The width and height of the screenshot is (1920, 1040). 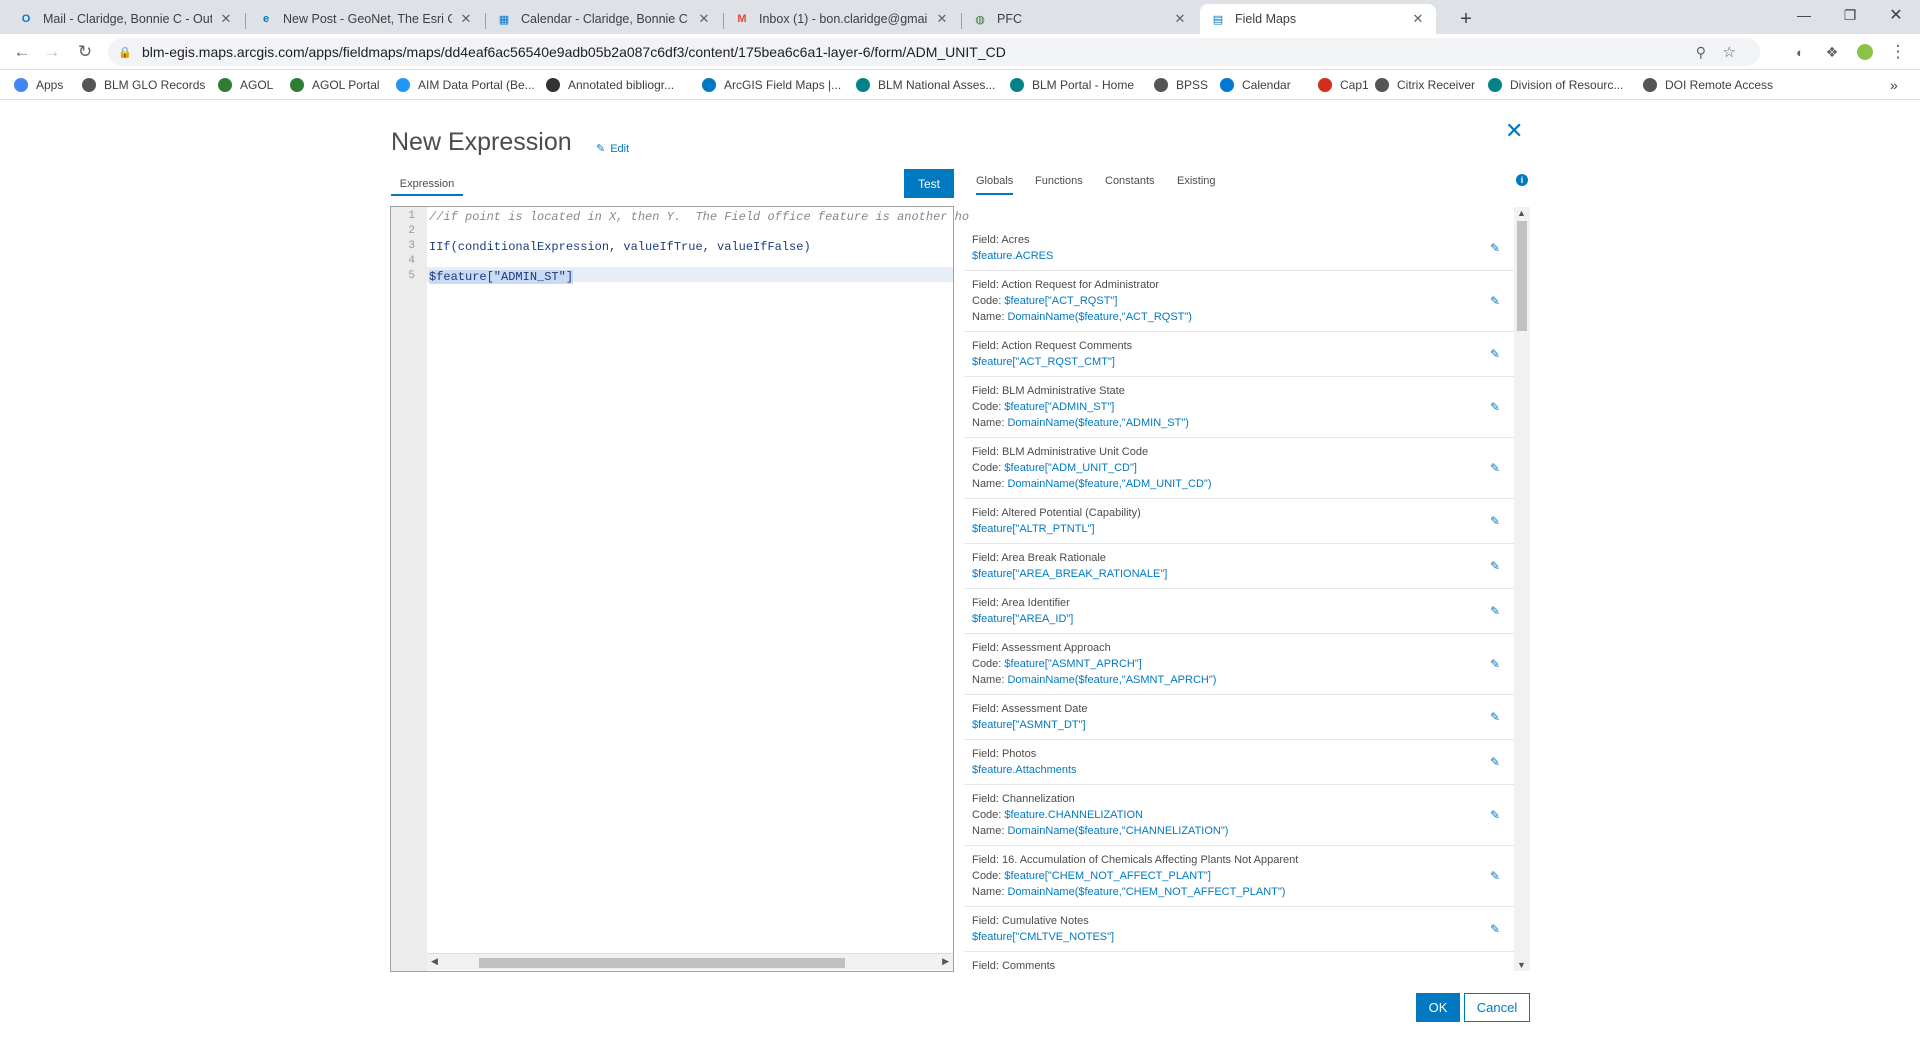 What do you see at coordinates (1514, 131) in the screenshot?
I see `close-icon: ✕` at bounding box center [1514, 131].